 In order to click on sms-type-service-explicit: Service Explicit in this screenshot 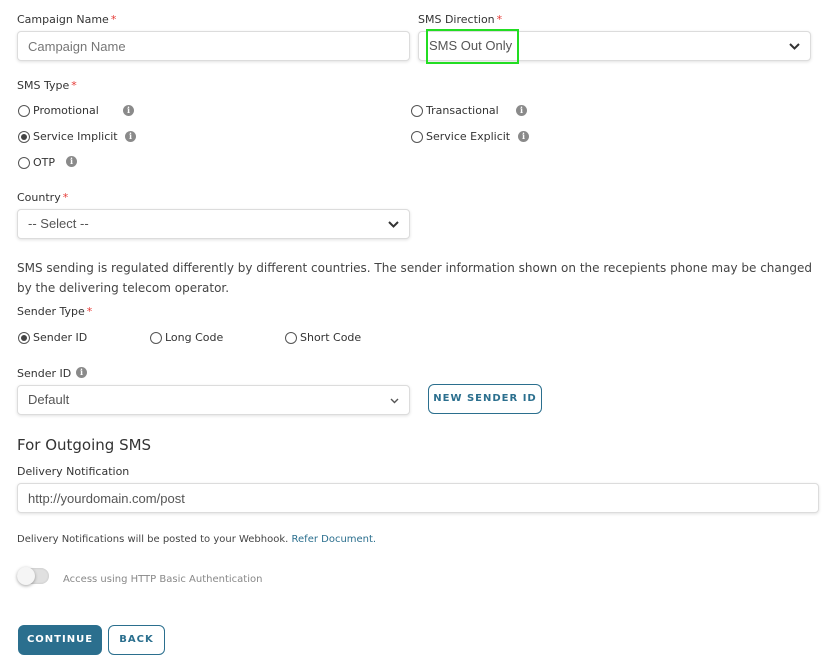, I will do `click(460, 136)`.